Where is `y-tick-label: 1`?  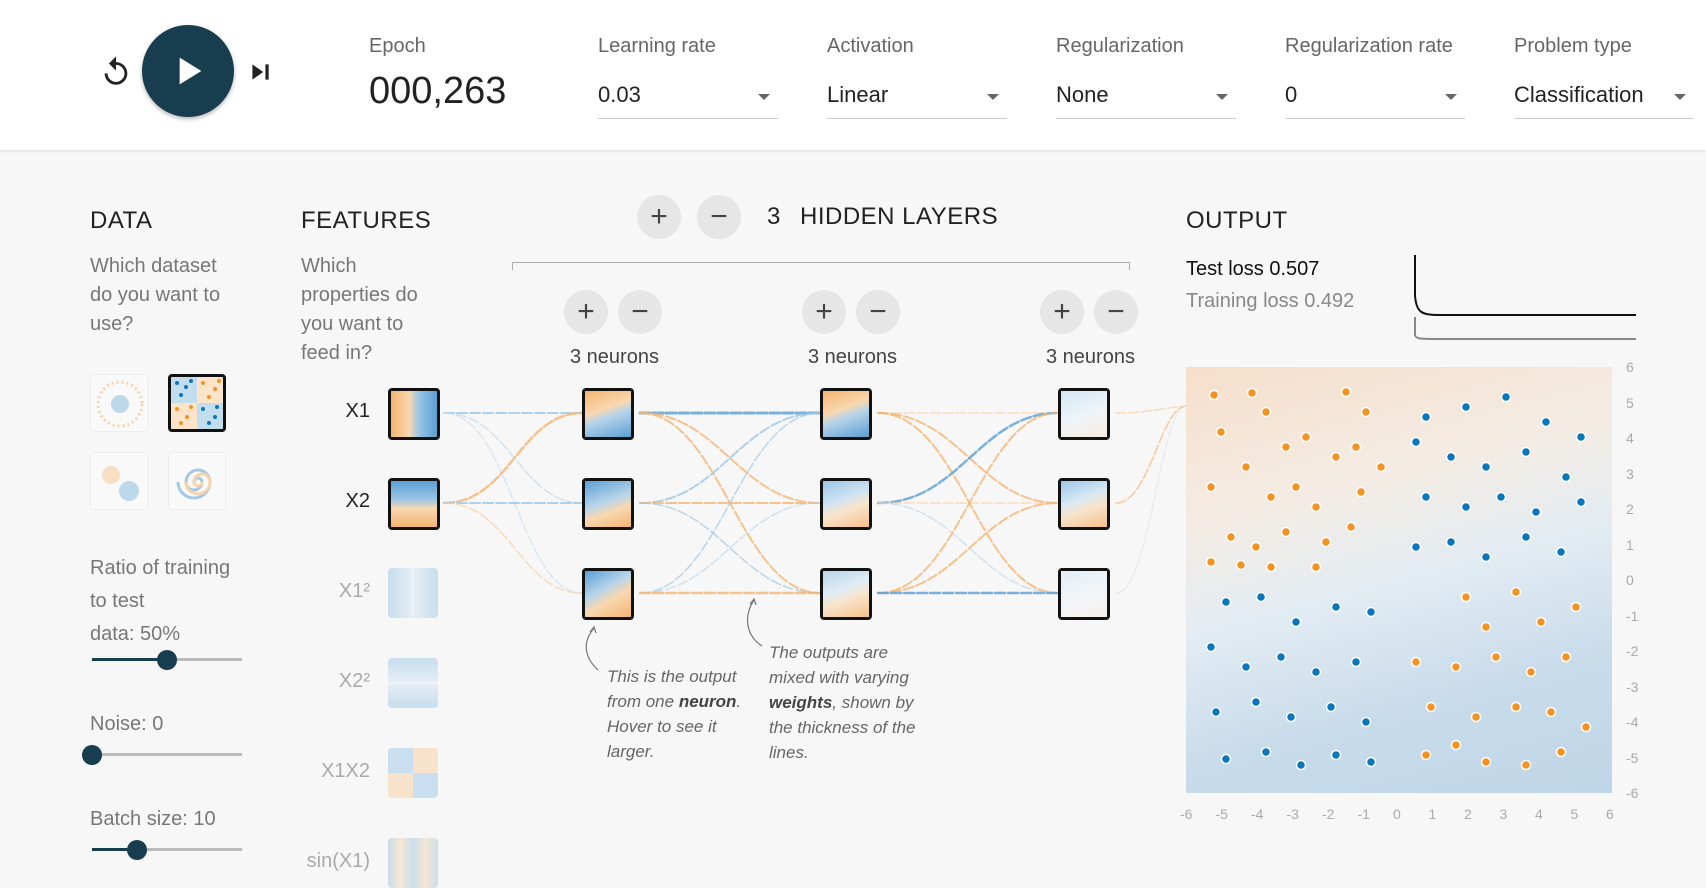 y-tick-label: 1 is located at coordinates (1630, 544).